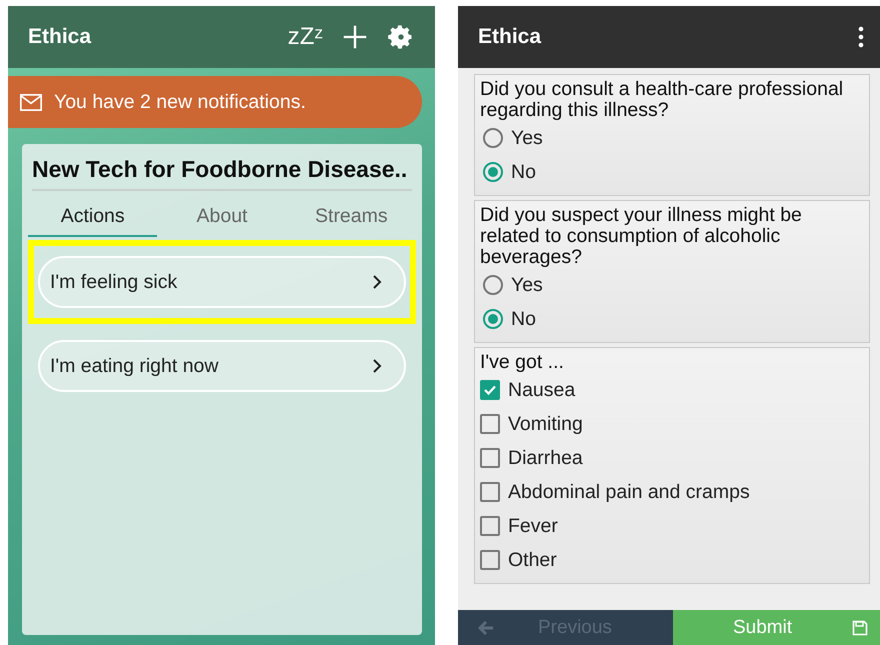 This screenshot has height=645, width=880. Describe the element at coordinates (222, 282) in the screenshot. I see `action-button: I'm feeling sick` at that location.